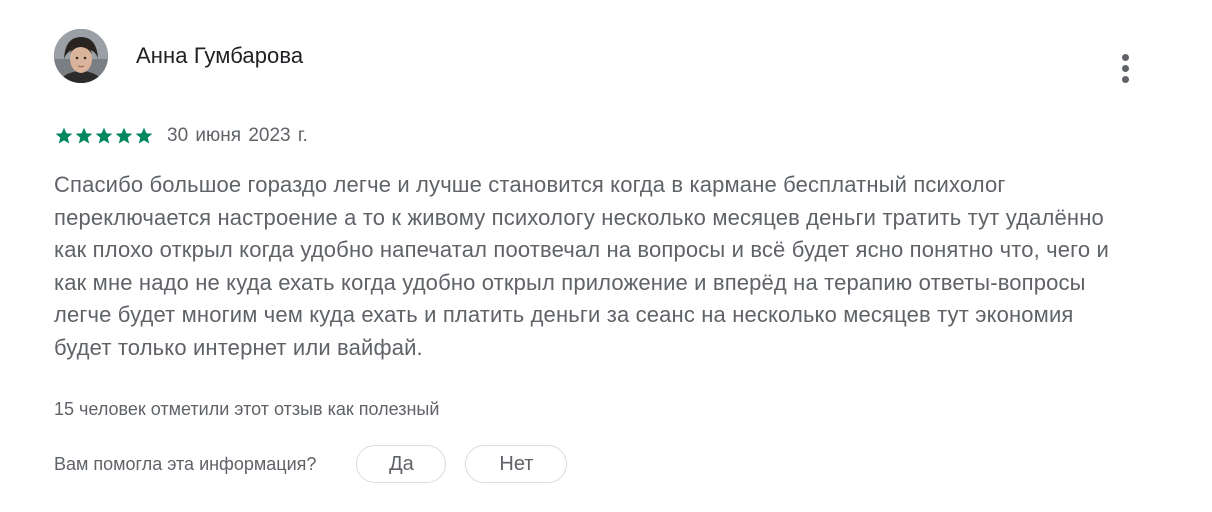 The width and height of the screenshot is (1212, 512). Describe the element at coordinates (401, 464) in the screenshot. I see `yes-button: Да` at that location.